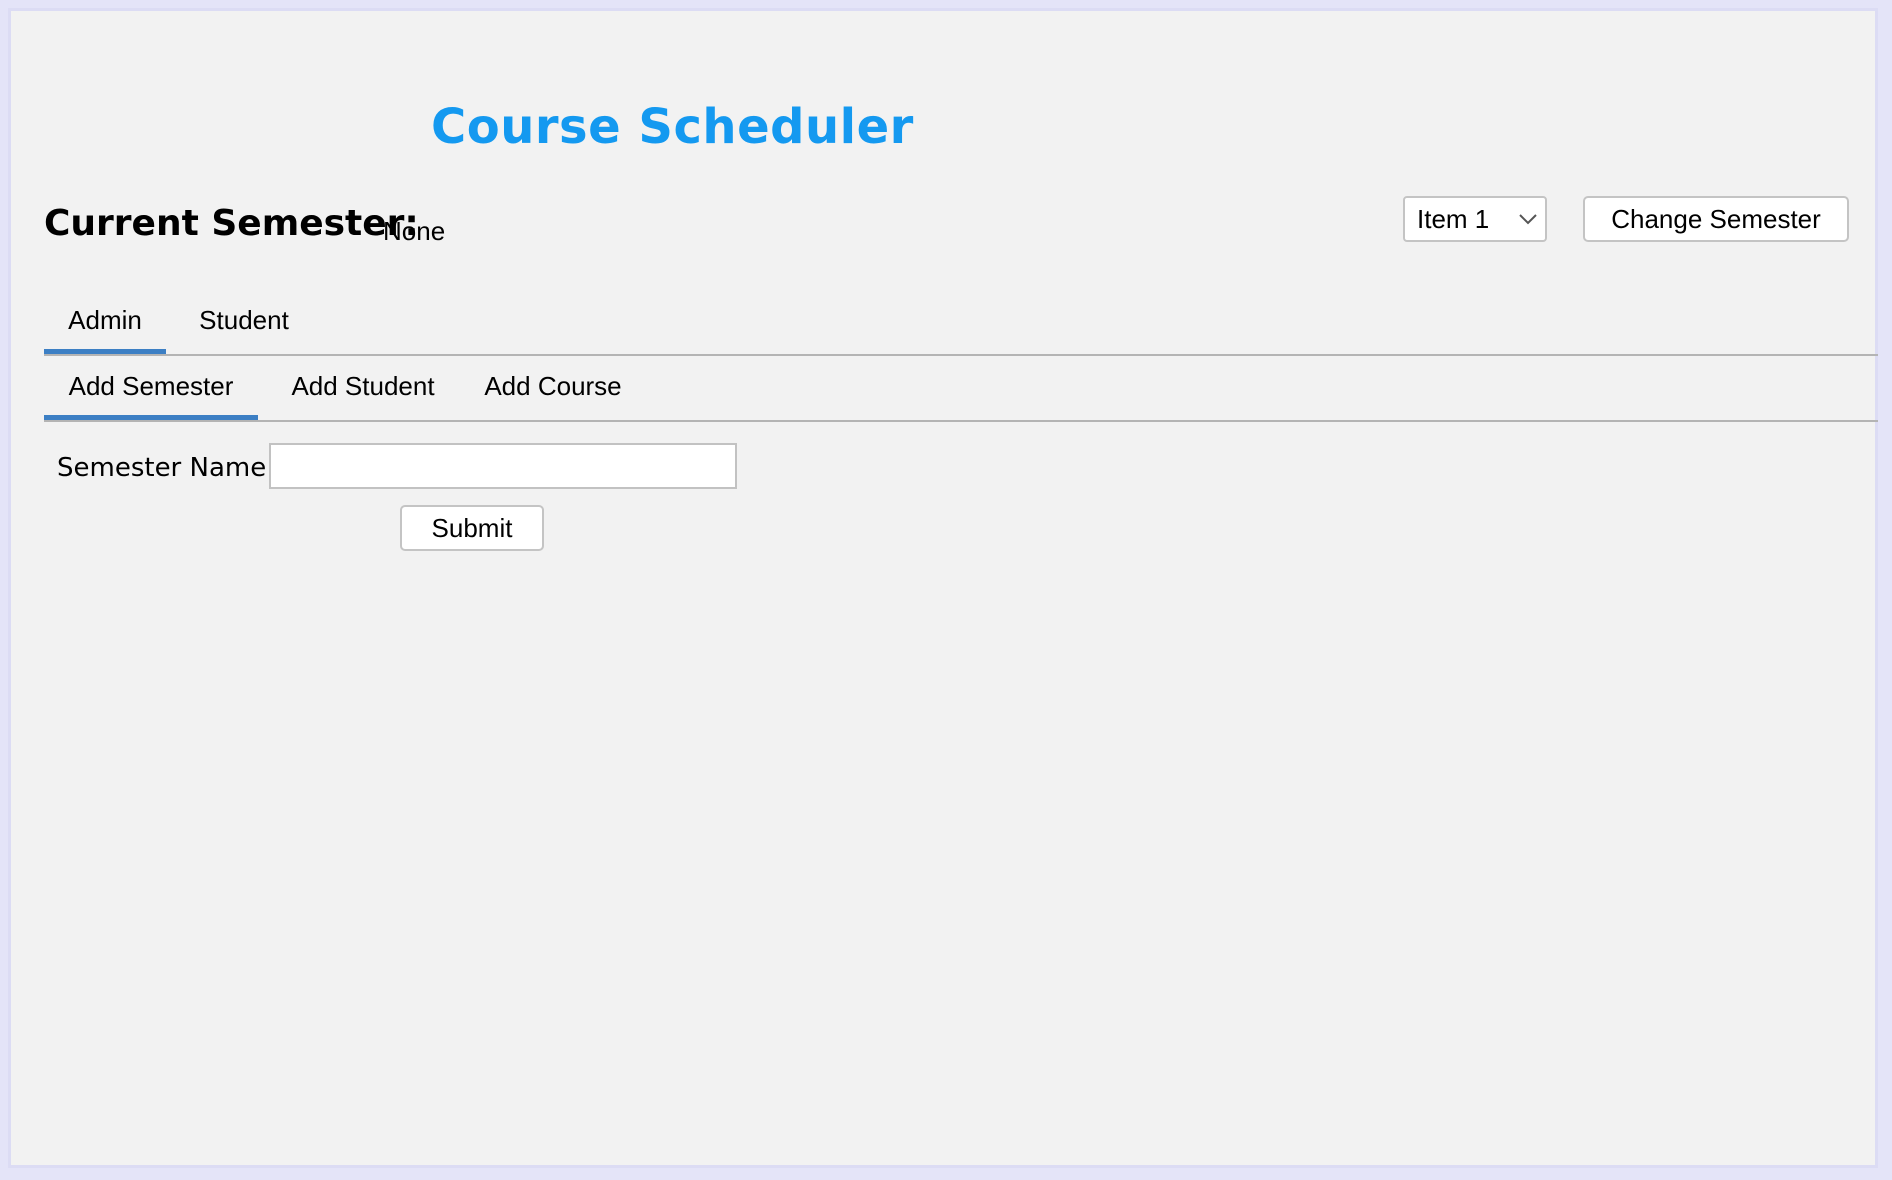 The height and width of the screenshot is (1180, 1892). What do you see at coordinates (151, 392) in the screenshot?
I see `tab-add-semester: Add Semester` at bounding box center [151, 392].